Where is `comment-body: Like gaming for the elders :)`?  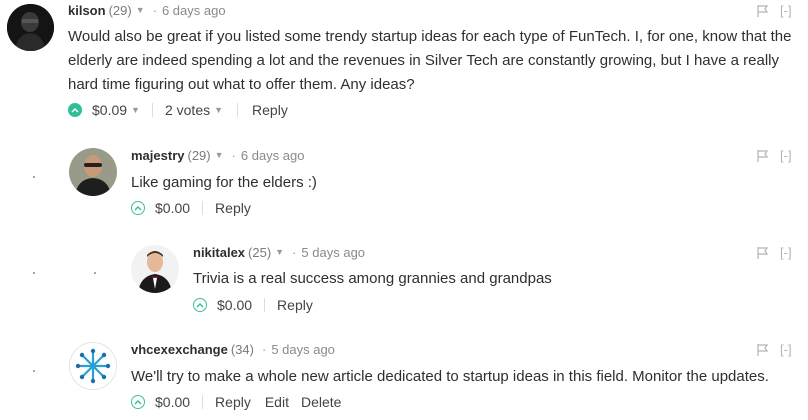
comment-body: Like gaming for the elders :) is located at coordinates (224, 182).